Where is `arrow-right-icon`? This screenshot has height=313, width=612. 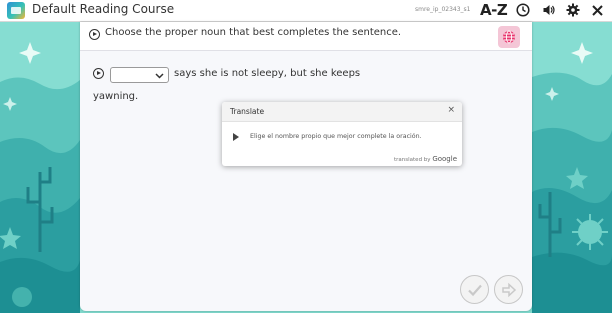
arrow-right-icon is located at coordinates (508, 289).